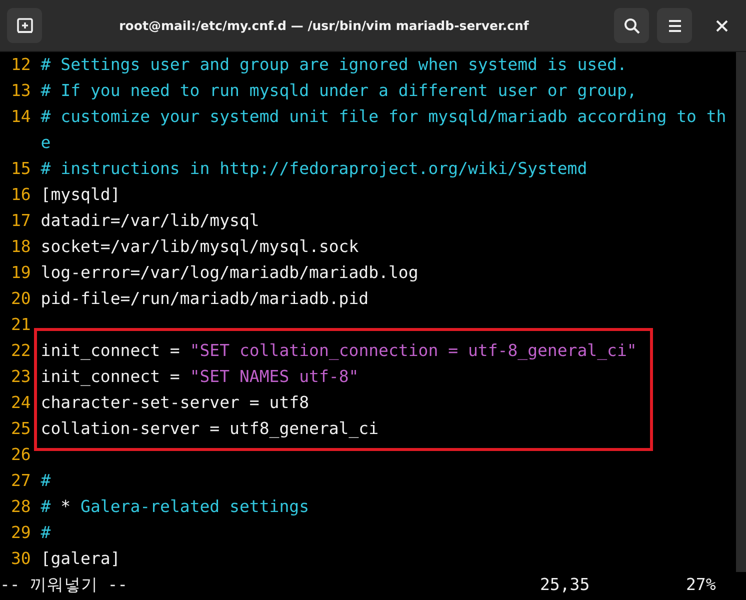 This screenshot has height=600, width=746. I want to click on code-line: # Settings user and group are ignored when systemd is used., so click(334, 65).